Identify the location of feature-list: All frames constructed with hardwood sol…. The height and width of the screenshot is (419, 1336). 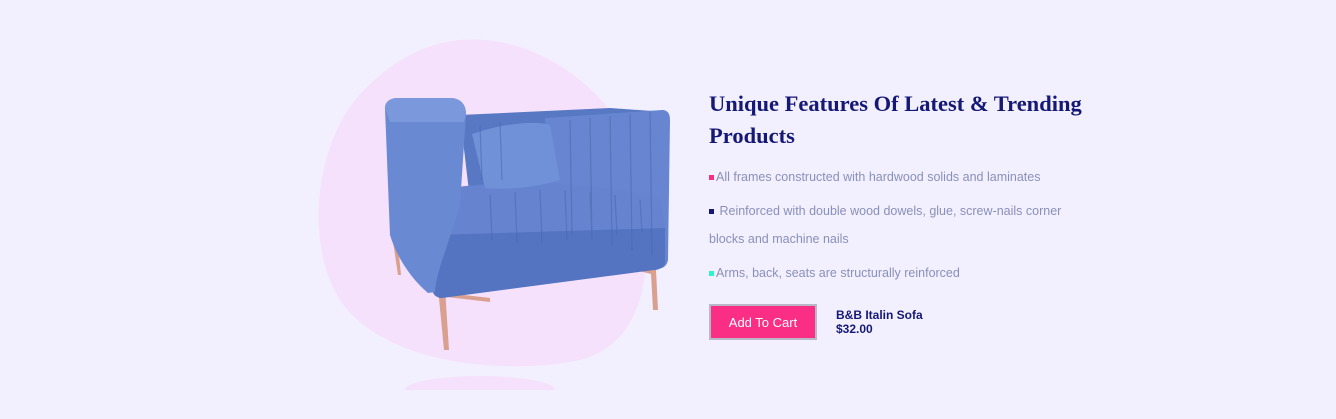
(899, 225).